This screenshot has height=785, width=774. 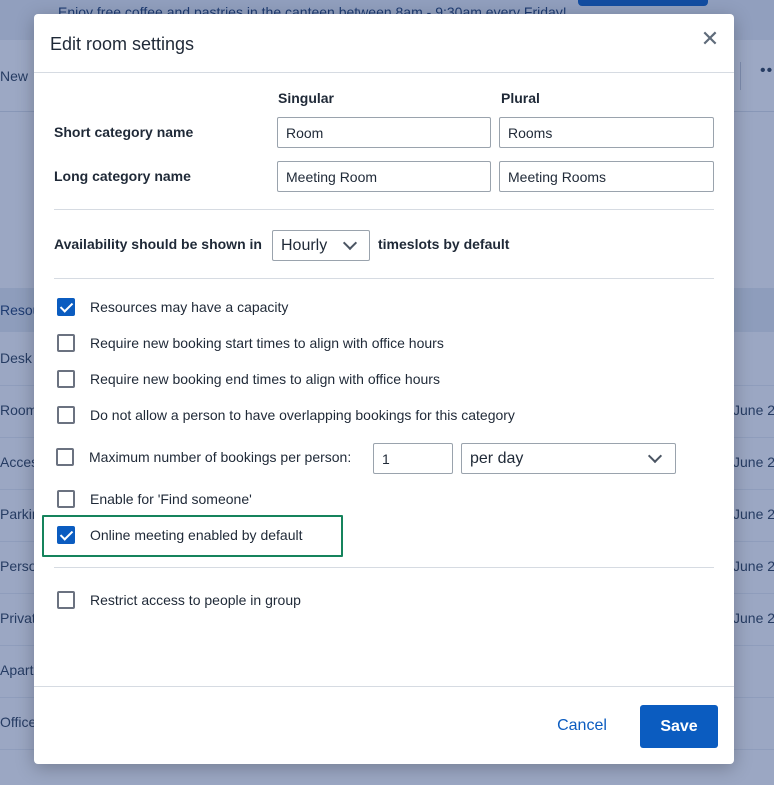 I want to click on max-bookings-count-input, so click(x=413, y=458).